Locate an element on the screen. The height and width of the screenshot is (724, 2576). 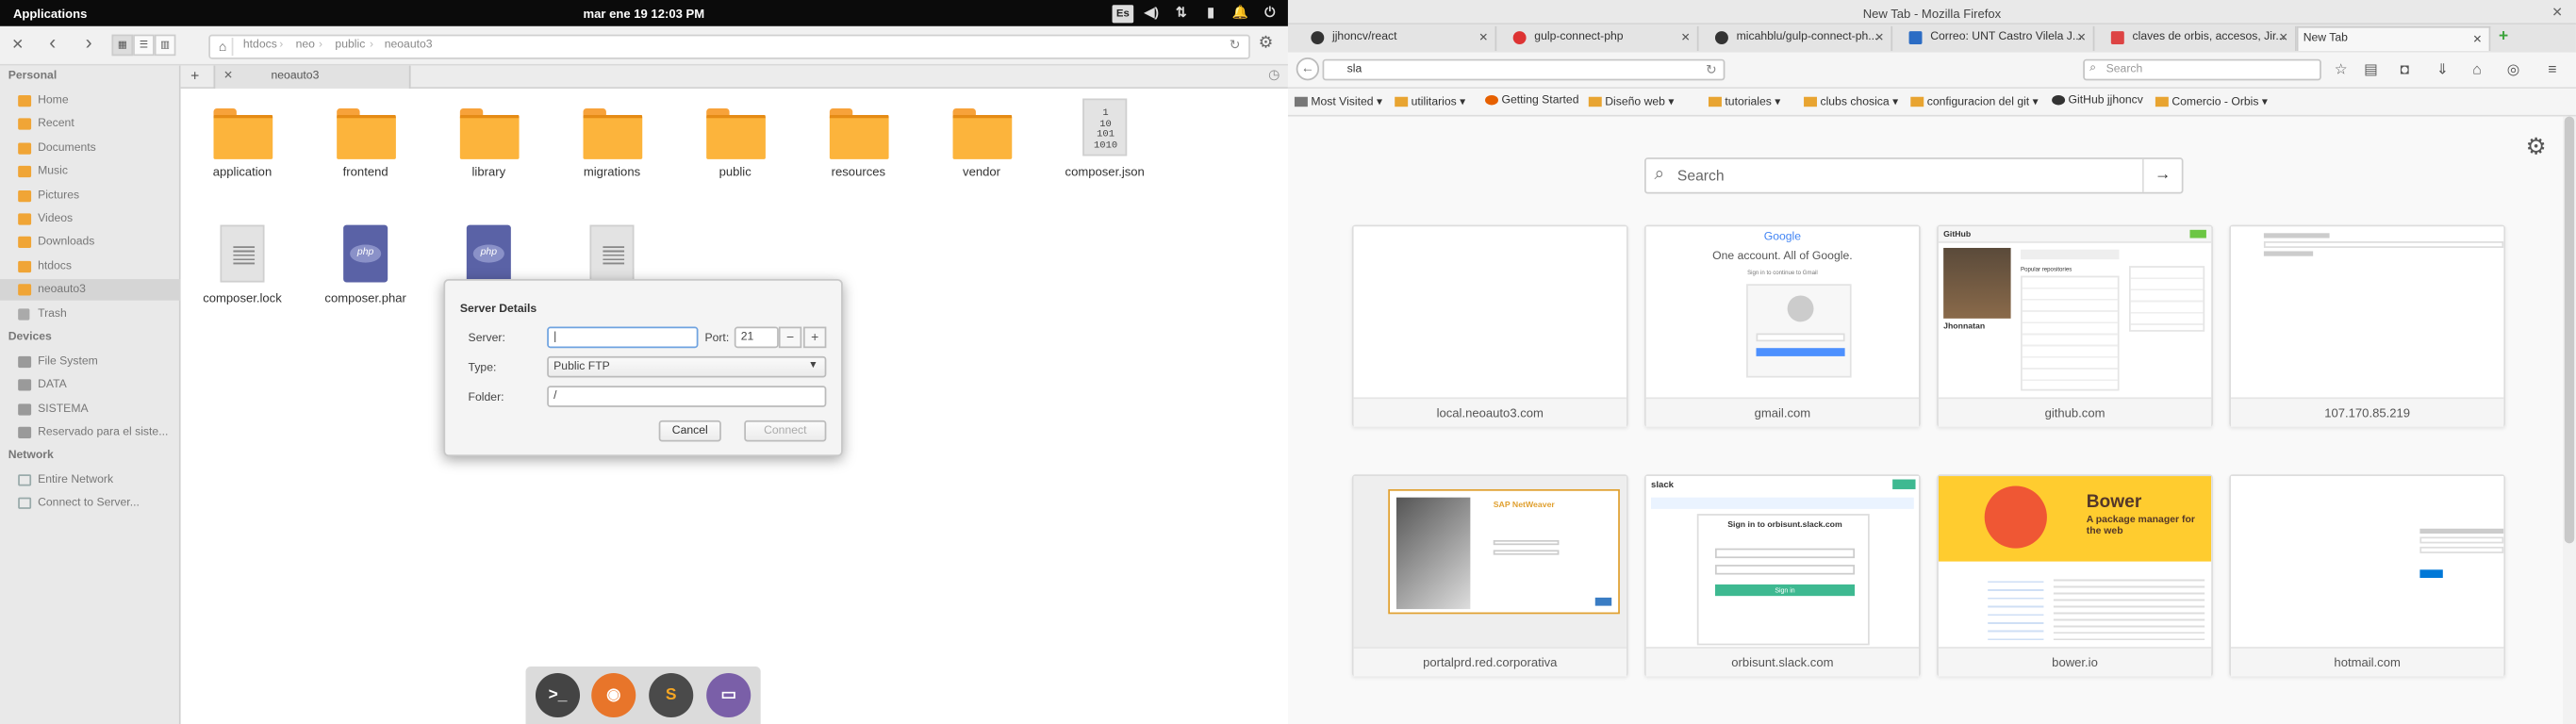
notification-icon: 🔔 is located at coordinates (1240, 13).